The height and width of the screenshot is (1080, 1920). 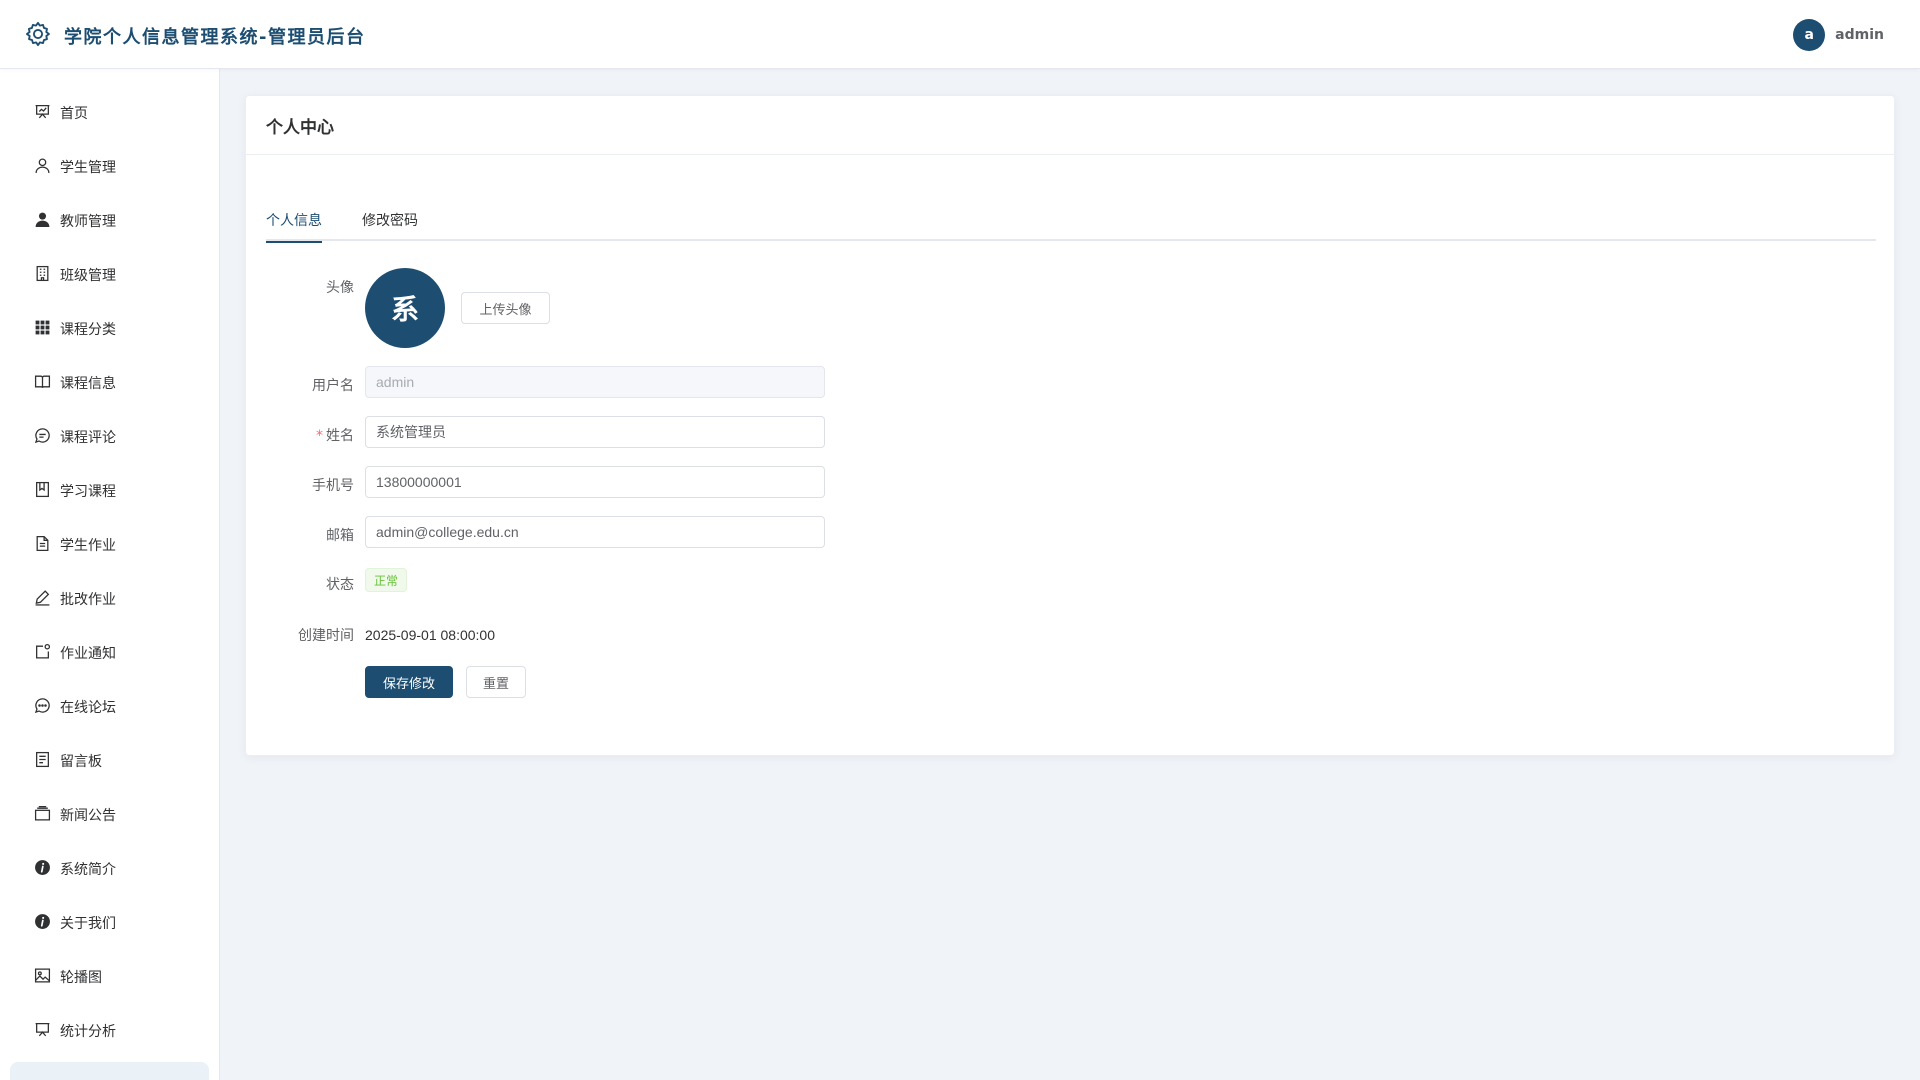 What do you see at coordinates (42, 383) in the screenshot?
I see `book-icon` at bounding box center [42, 383].